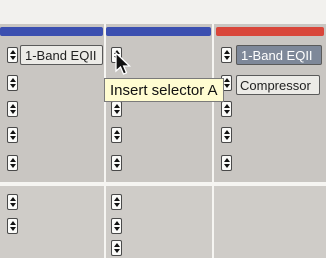 This screenshot has height=258, width=326. Describe the element at coordinates (163, 184) in the screenshot. I see `section-divider` at that location.